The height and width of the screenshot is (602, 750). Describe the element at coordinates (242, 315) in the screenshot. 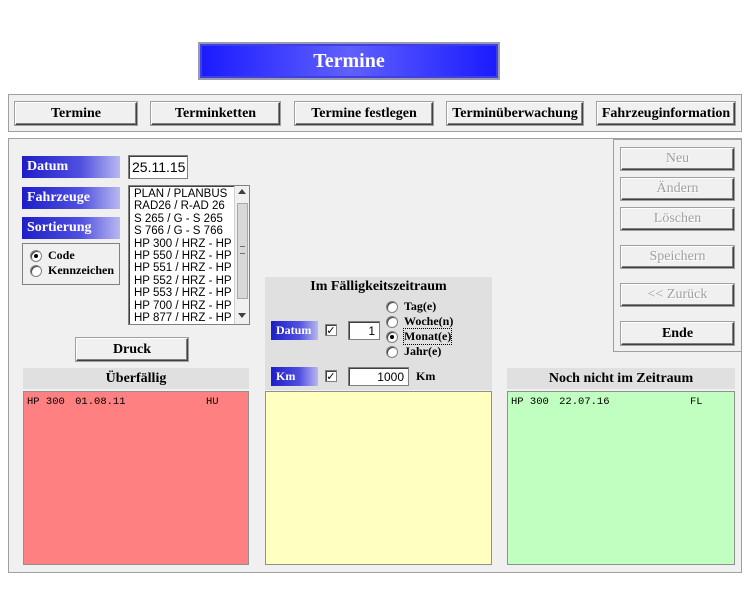

I see `scroll-down-icon` at that location.